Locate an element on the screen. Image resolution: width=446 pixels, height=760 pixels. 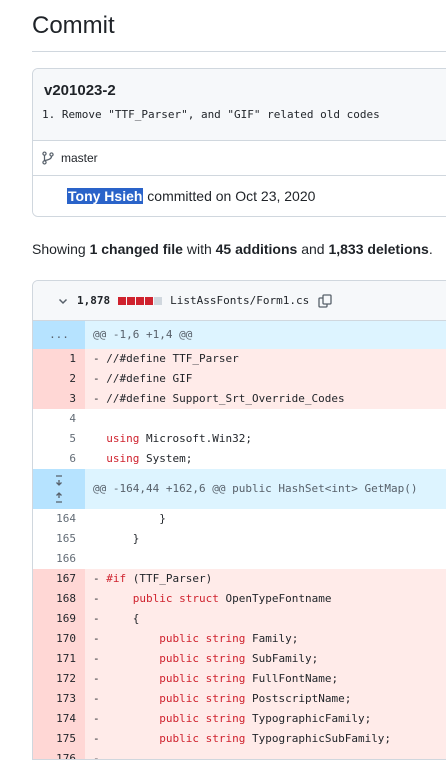
line-number: 170 is located at coordinates (59, 639).